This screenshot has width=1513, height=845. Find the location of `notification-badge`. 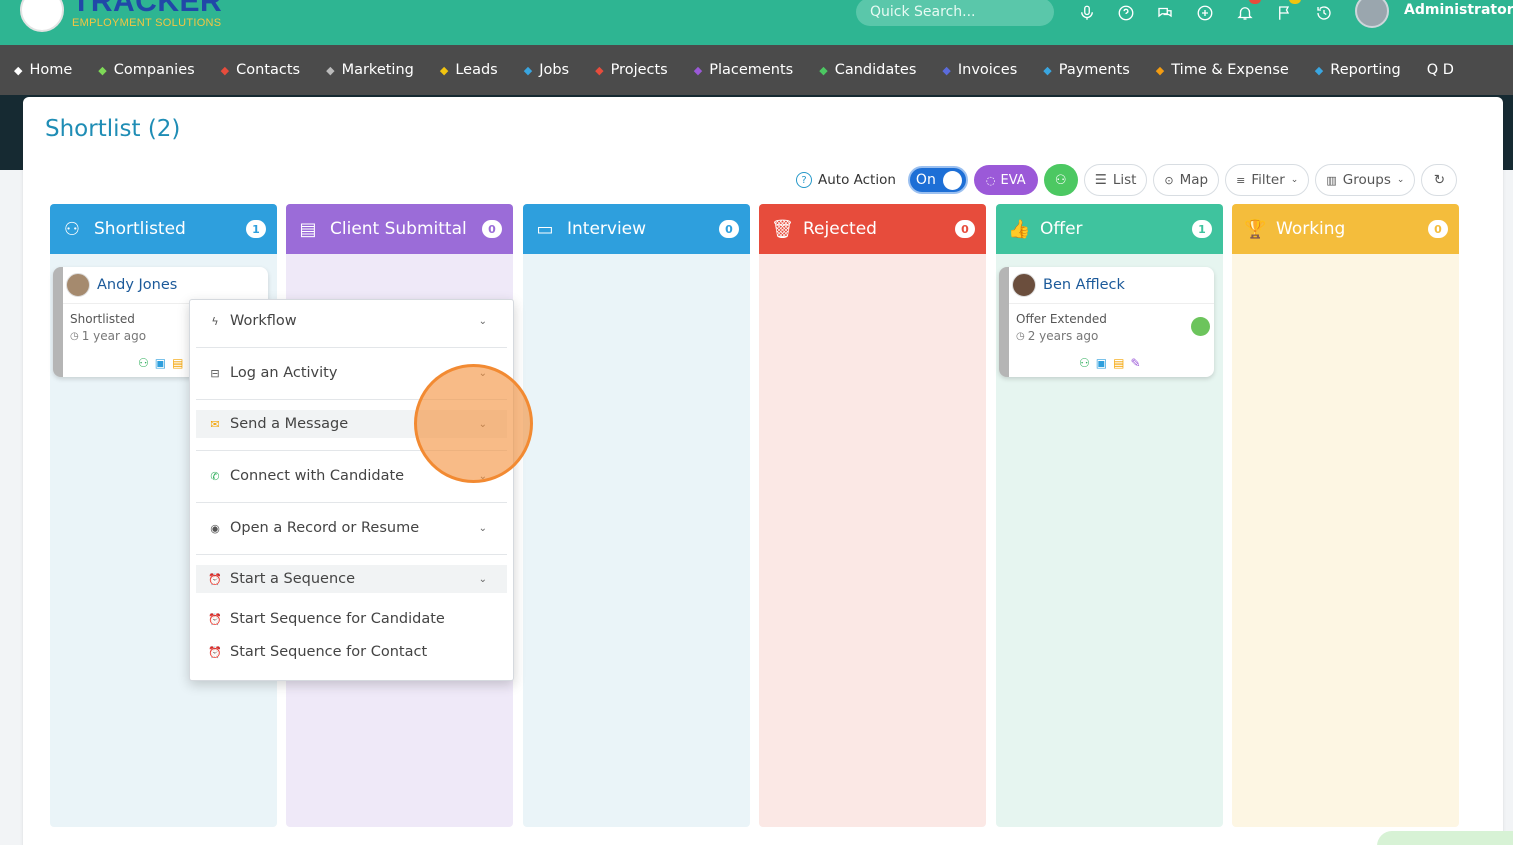

notification-badge is located at coordinates (1255, 2).